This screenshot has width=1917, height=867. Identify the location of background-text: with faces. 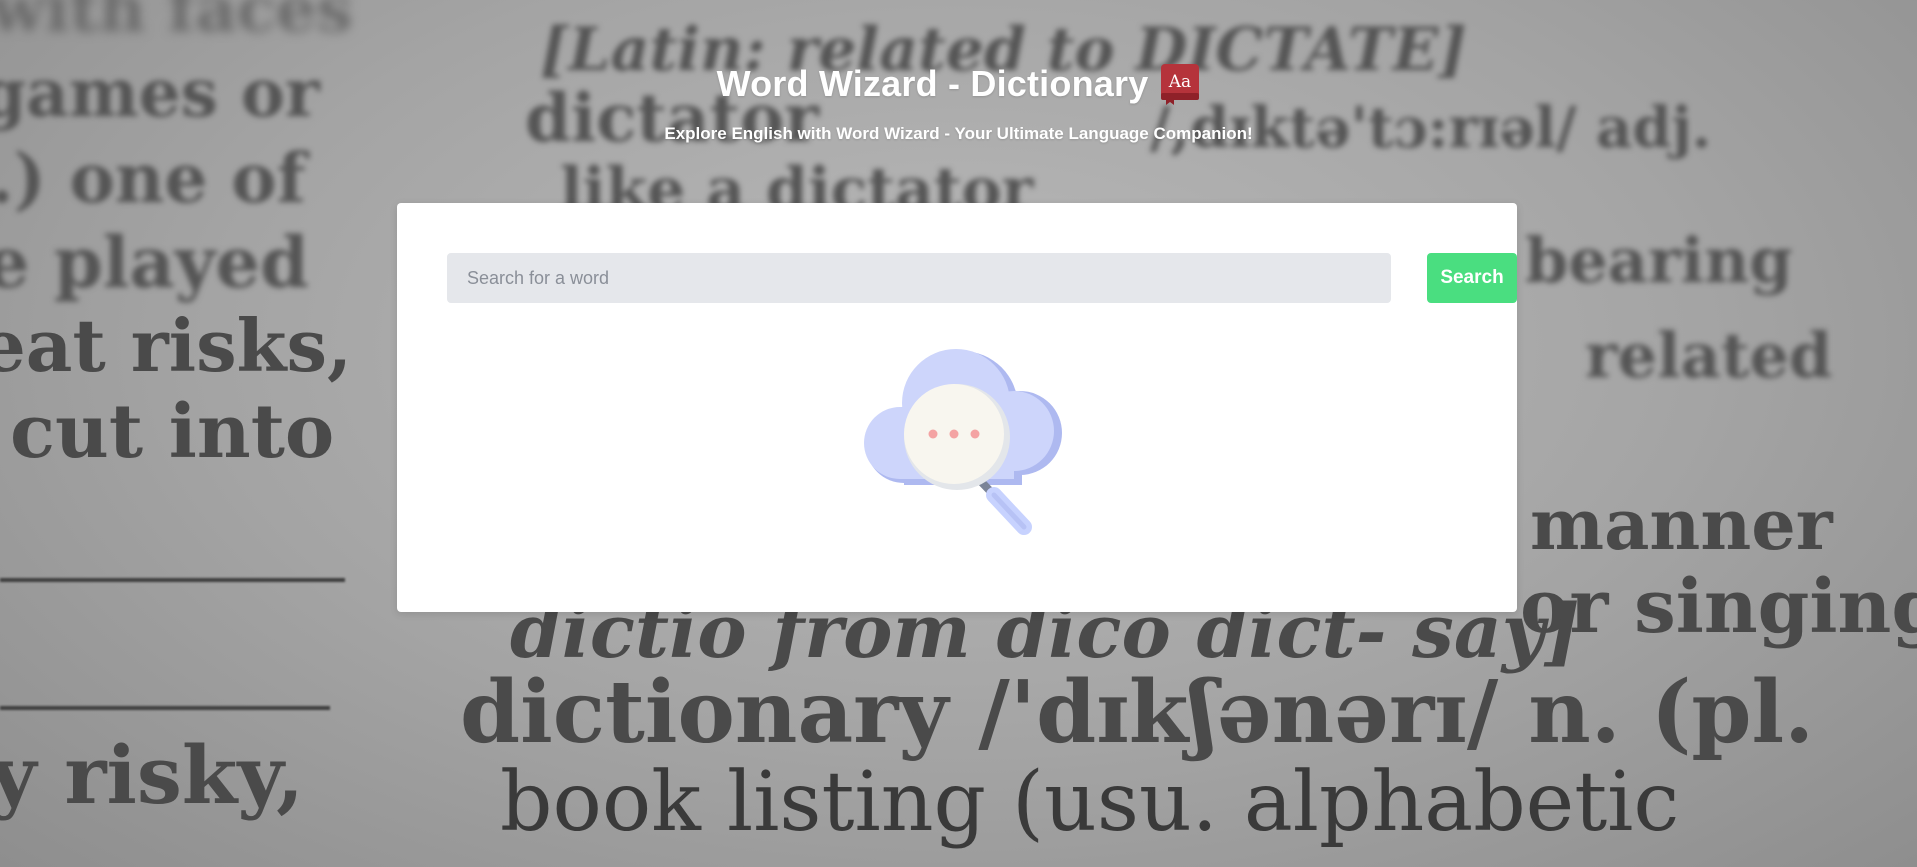
(176, 23).